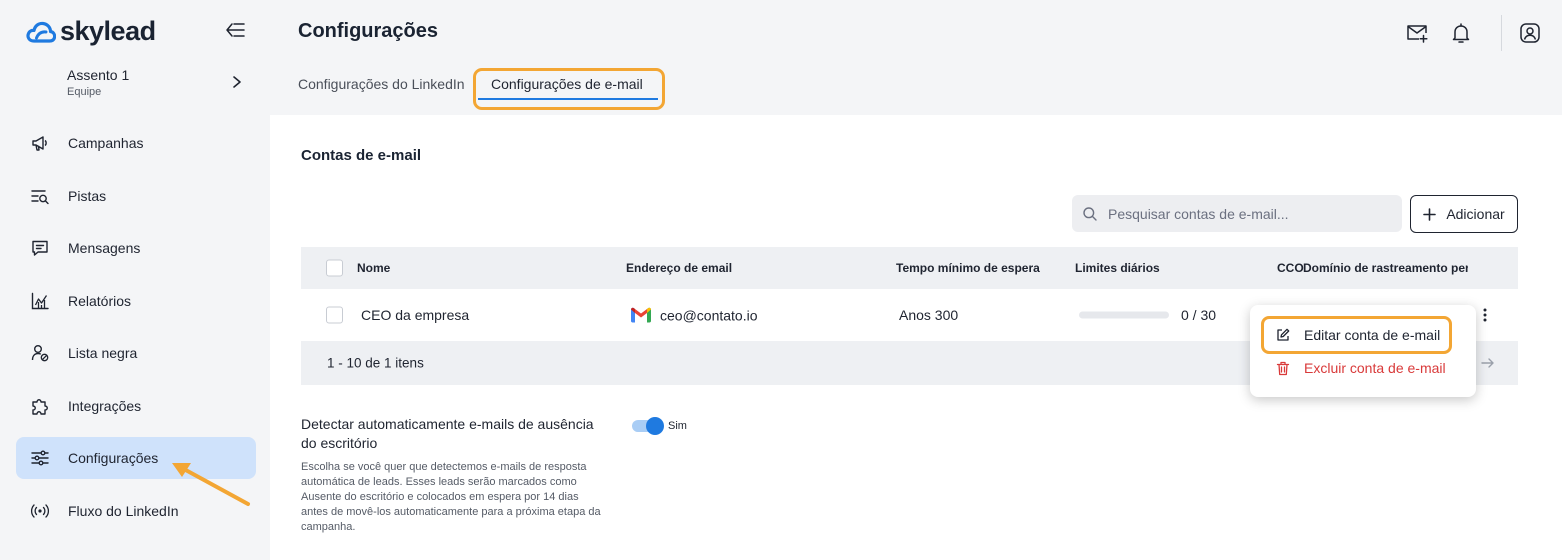 Image resolution: width=1562 pixels, height=560 pixels. I want to click on header-divider, so click(1501, 33).